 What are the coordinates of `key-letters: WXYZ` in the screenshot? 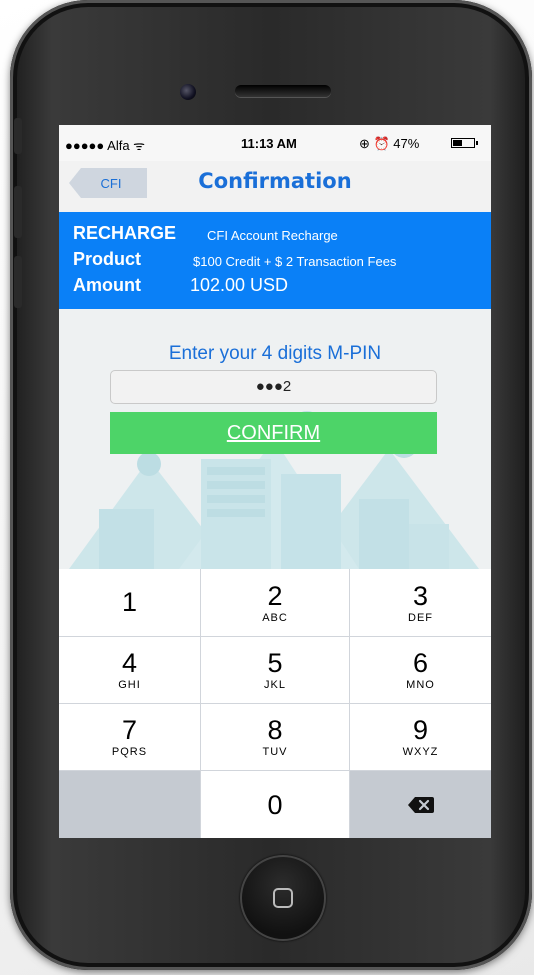 It's located at (420, 752).